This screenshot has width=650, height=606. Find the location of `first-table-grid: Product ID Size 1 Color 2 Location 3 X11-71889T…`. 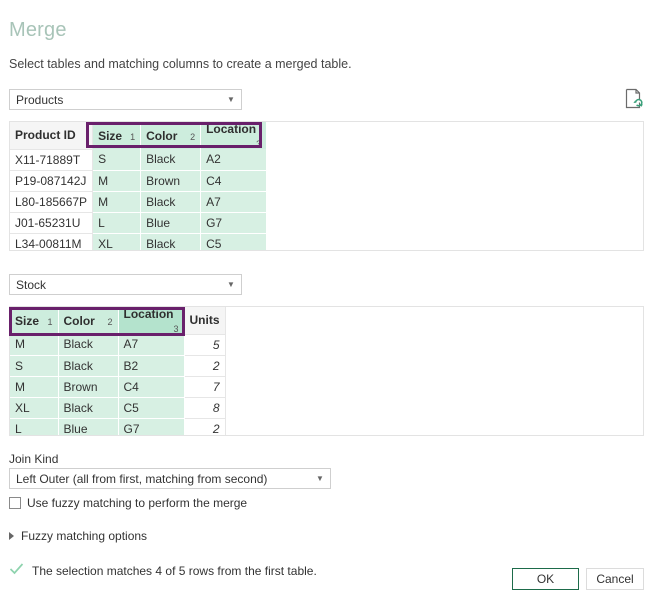

first-table-grid: Product ID Size 1 Color 2 Location 3 X11-71889T… is located at coordinates (139, 186).